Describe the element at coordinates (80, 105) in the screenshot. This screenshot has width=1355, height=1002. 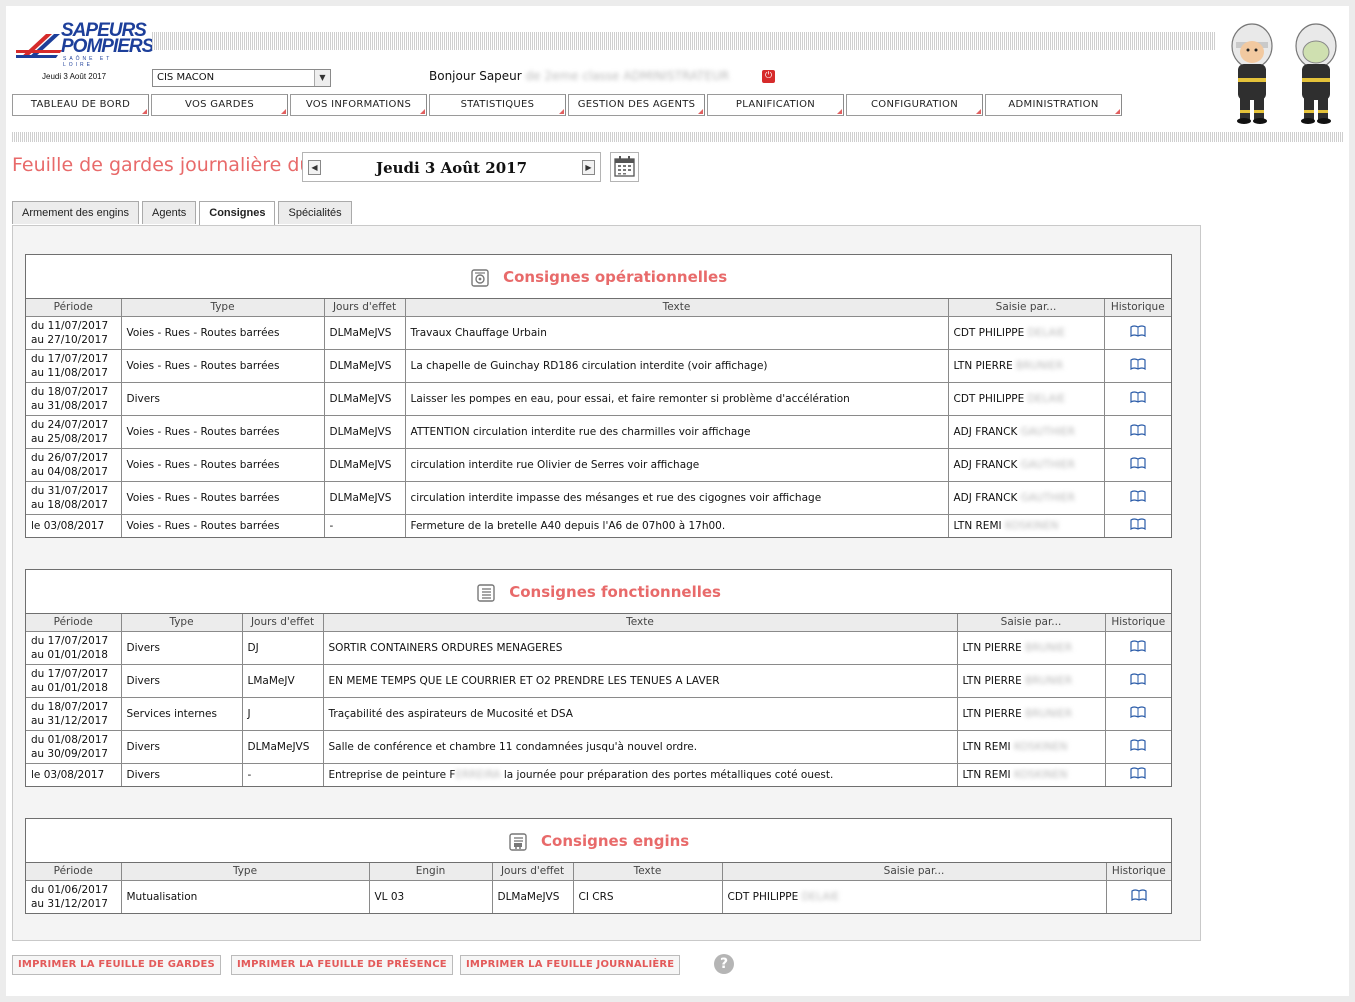
I see `nav-tableau-de-bord: TABLEAU DE BORD` at that location.